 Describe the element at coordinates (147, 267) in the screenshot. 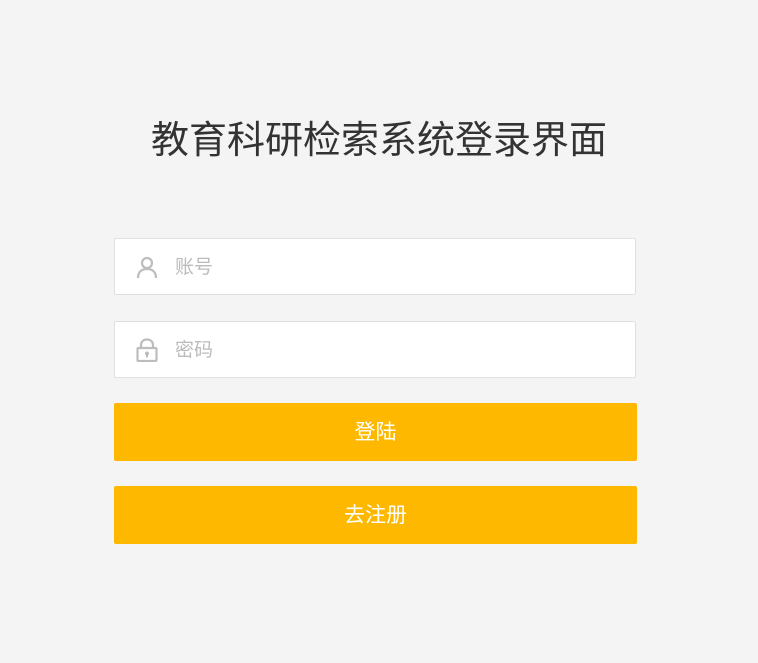

I see `user-icon` at that location.